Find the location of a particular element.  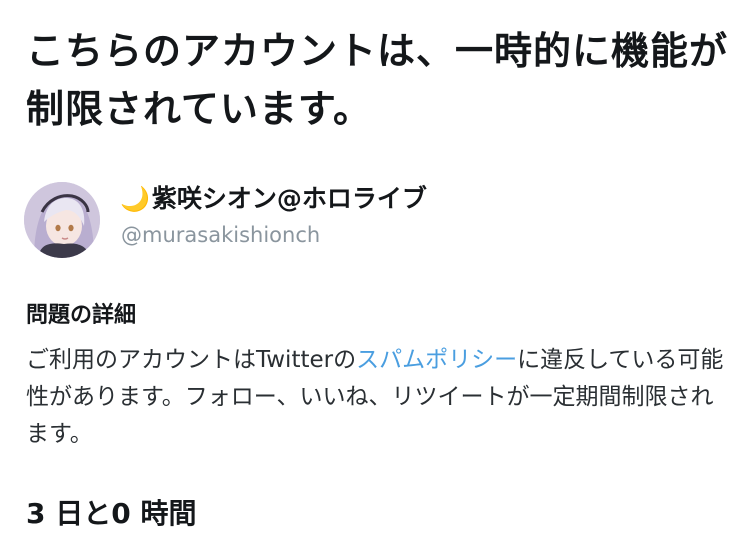

remaining-time: 3 日と0 時間 is located at coordinates (111, 513).